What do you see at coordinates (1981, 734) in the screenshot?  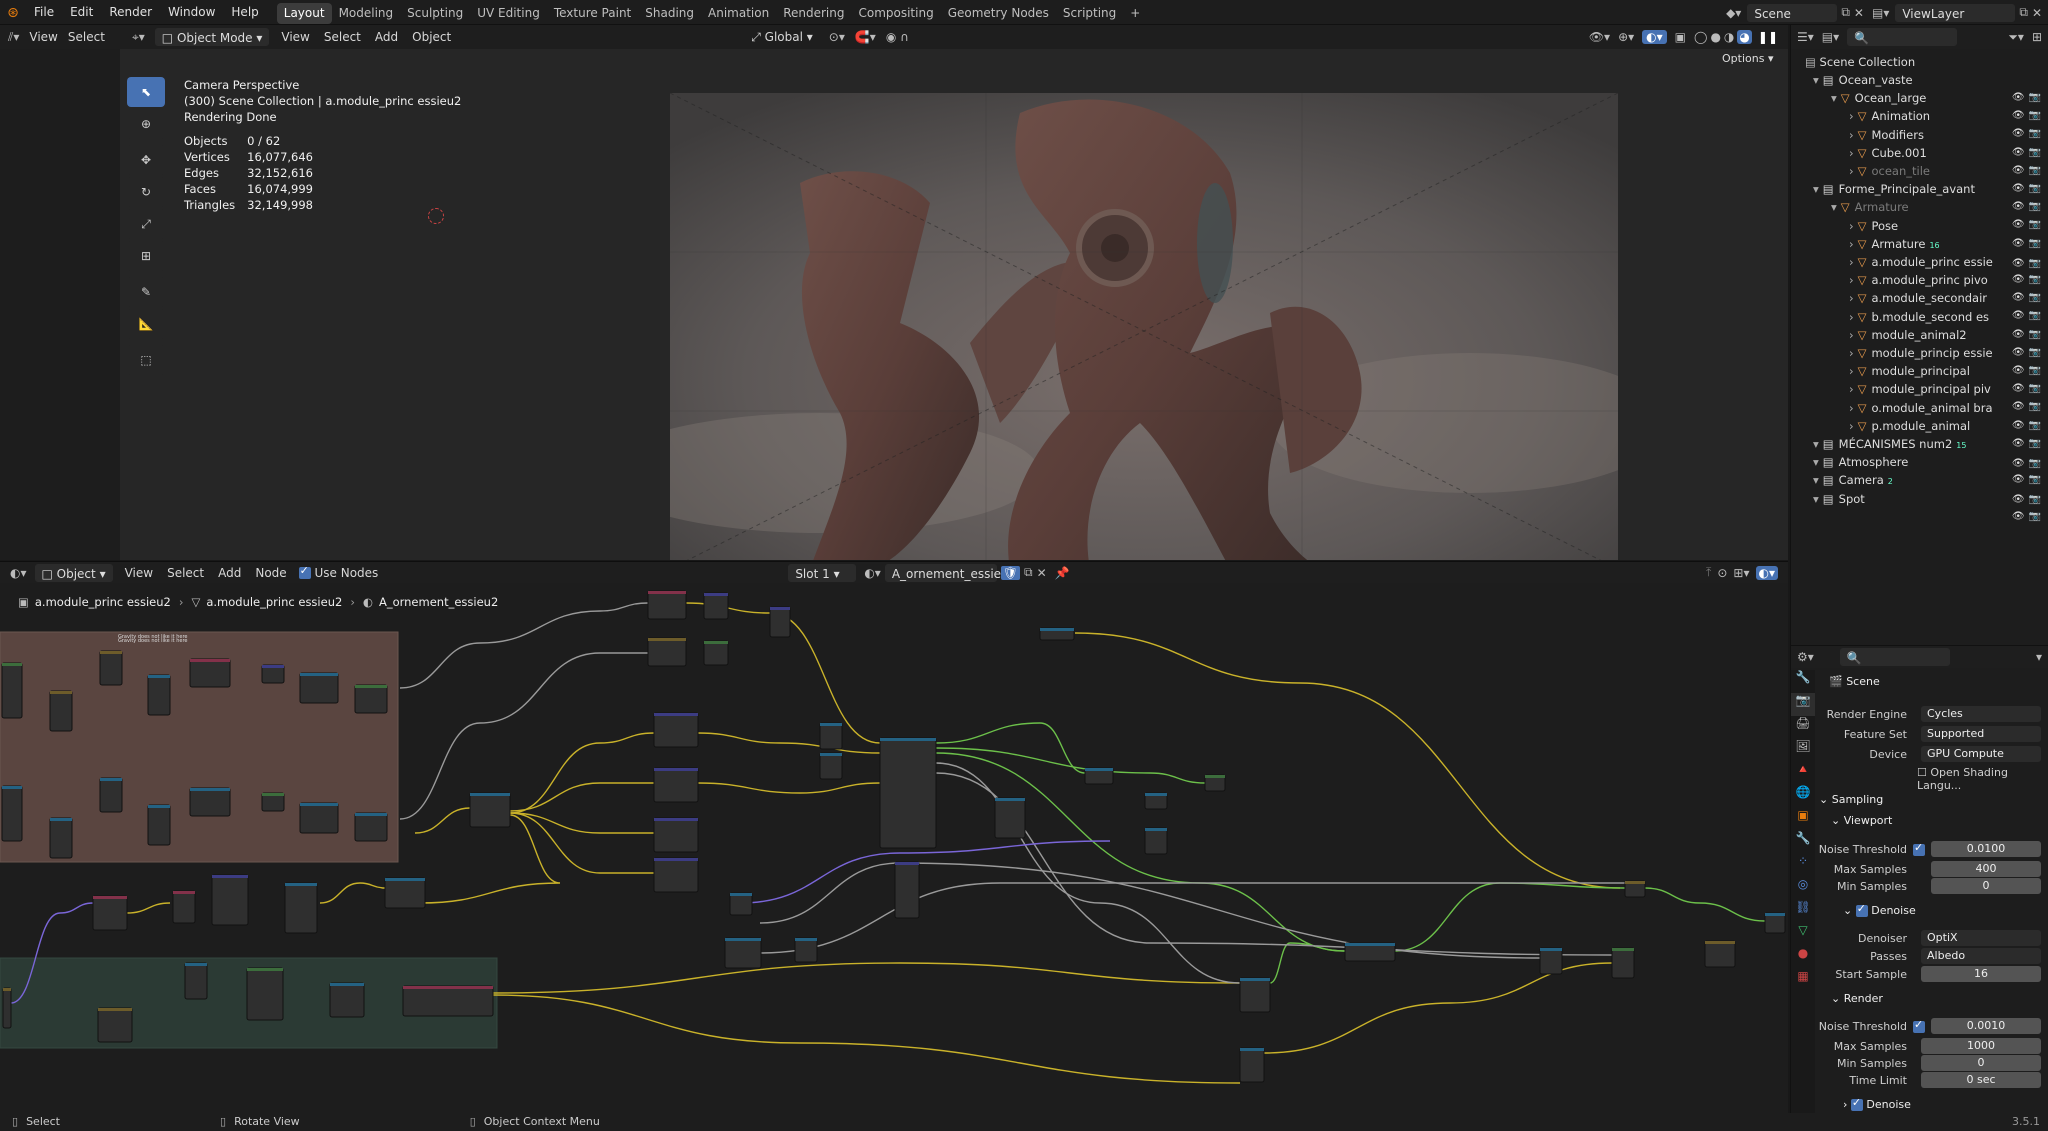 I see `feature-set-dropdown: Supported` at bounding box center [1981, 734].